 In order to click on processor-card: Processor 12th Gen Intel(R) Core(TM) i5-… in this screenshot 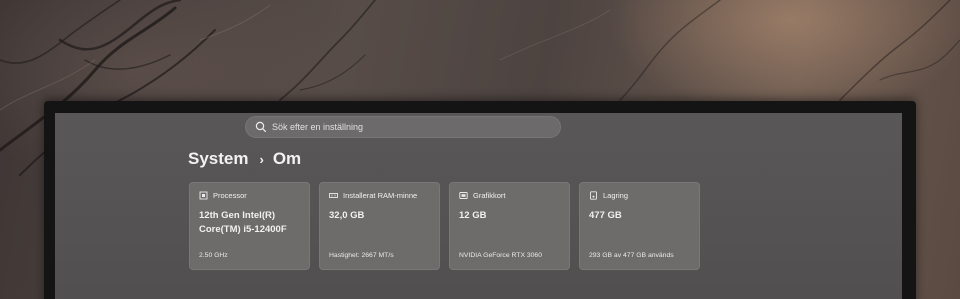, I will do `click(249, 226)`.